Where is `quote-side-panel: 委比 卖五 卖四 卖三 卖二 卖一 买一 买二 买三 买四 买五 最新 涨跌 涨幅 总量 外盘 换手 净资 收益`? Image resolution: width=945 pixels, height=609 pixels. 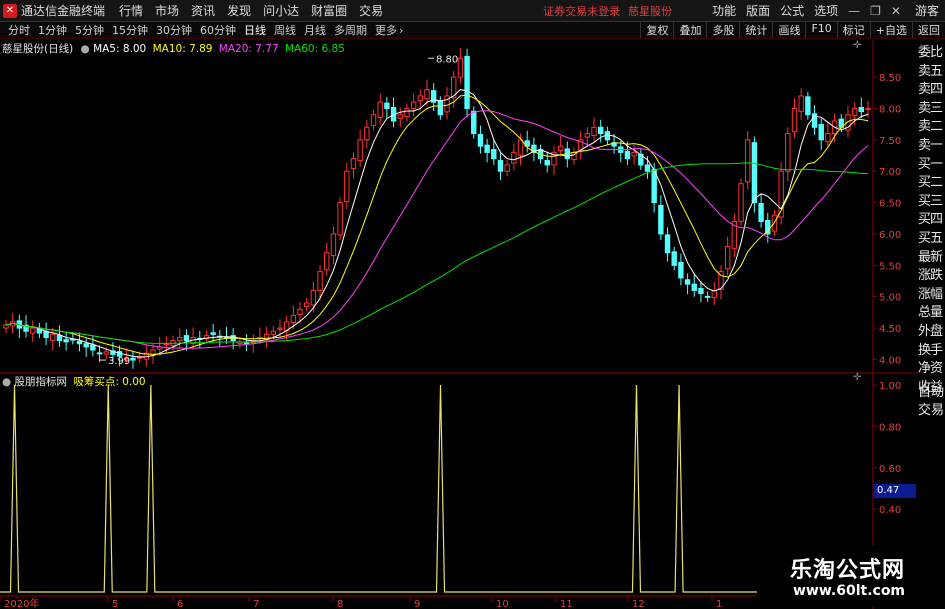 quote-side-panel: 委比 卖五 卖四 卖三 卖二 卖一 买一 买二 买三 买四 买五 最新 涨跌 涨幅 总量 外盘 换手 净资 收益 is located at coordinates (931, 220).